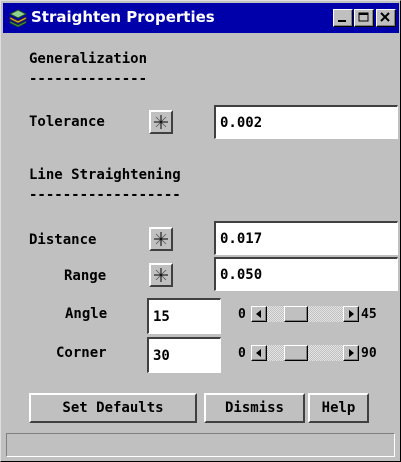  I want to click on minimize-button, so click(343, 18).